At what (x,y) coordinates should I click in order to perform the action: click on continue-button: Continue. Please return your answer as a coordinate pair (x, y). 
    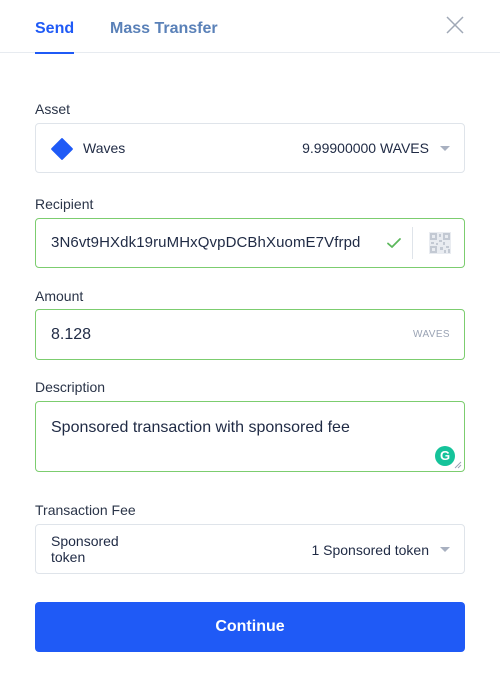
    Looking at the image, I should click on (250, 627).